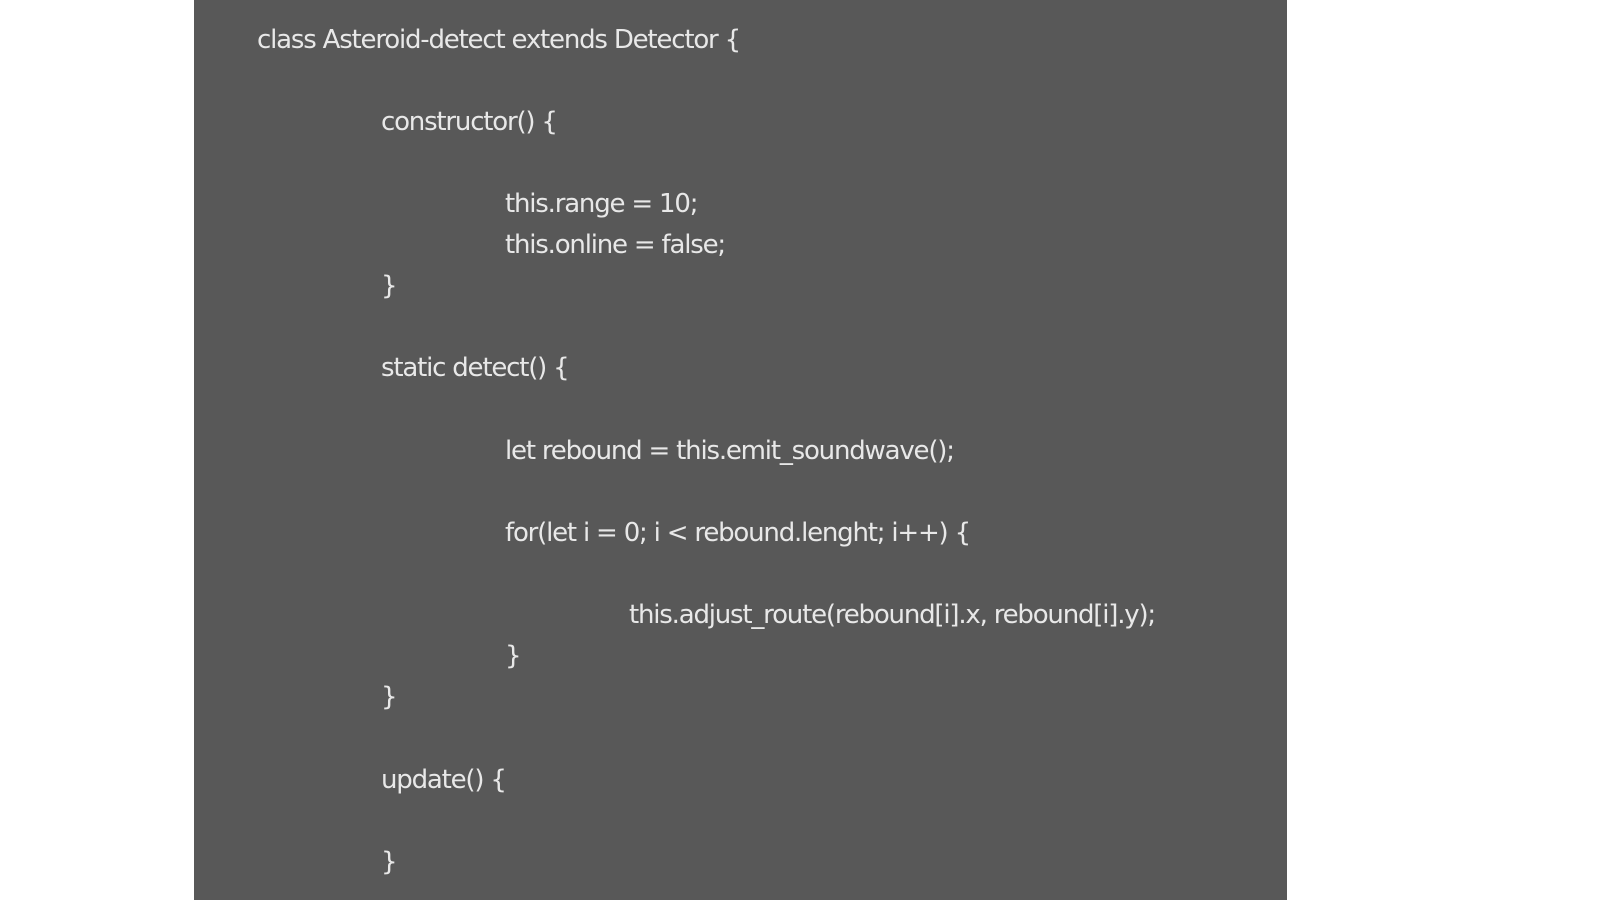  I want to click on code-line-online: this.online = false;, so click(615, 245).